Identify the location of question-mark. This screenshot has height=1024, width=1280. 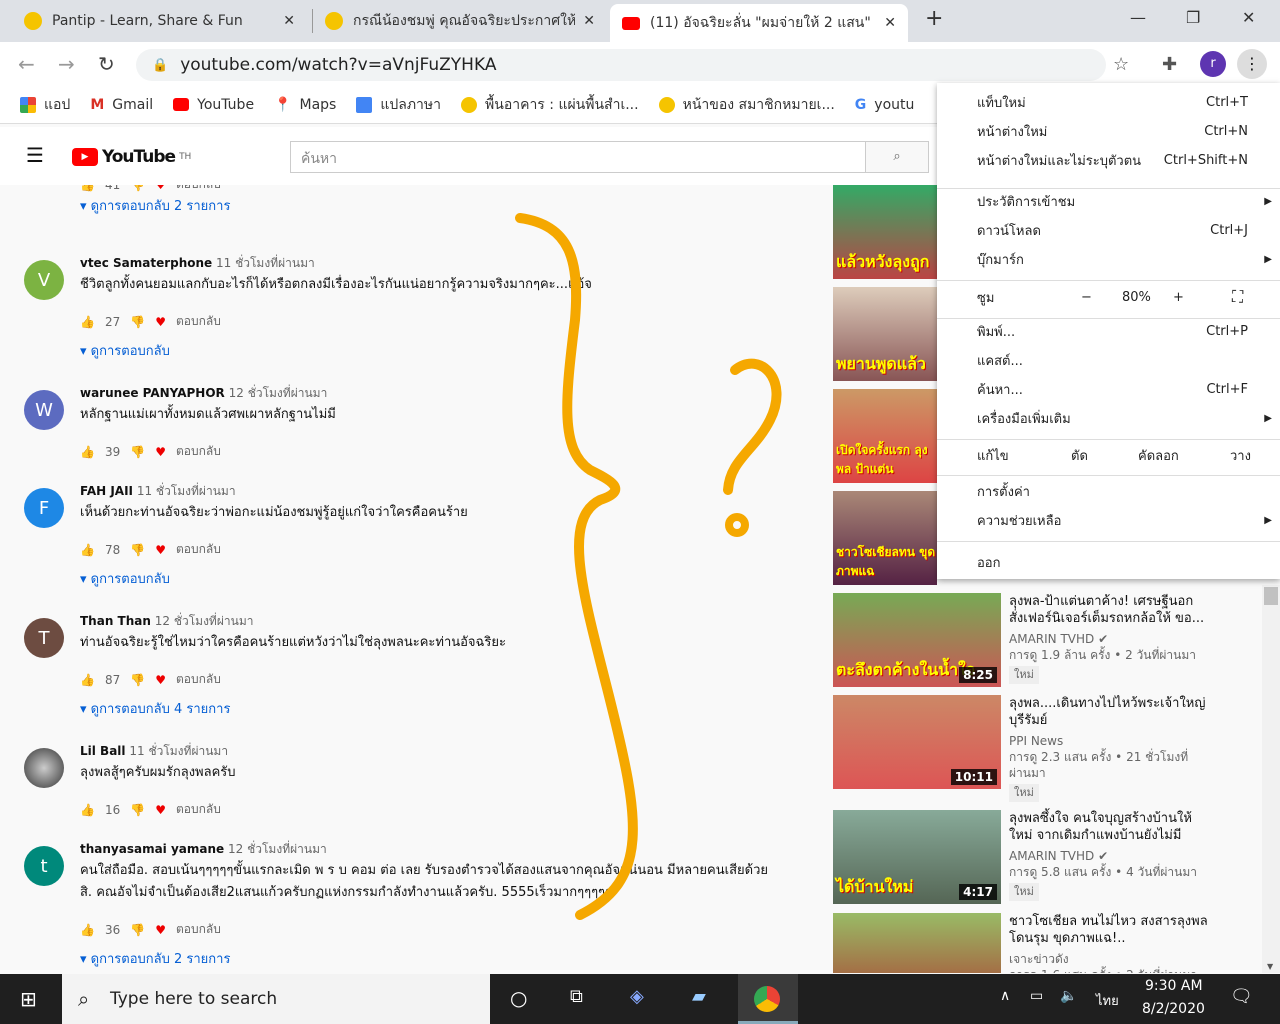
(752, 426).